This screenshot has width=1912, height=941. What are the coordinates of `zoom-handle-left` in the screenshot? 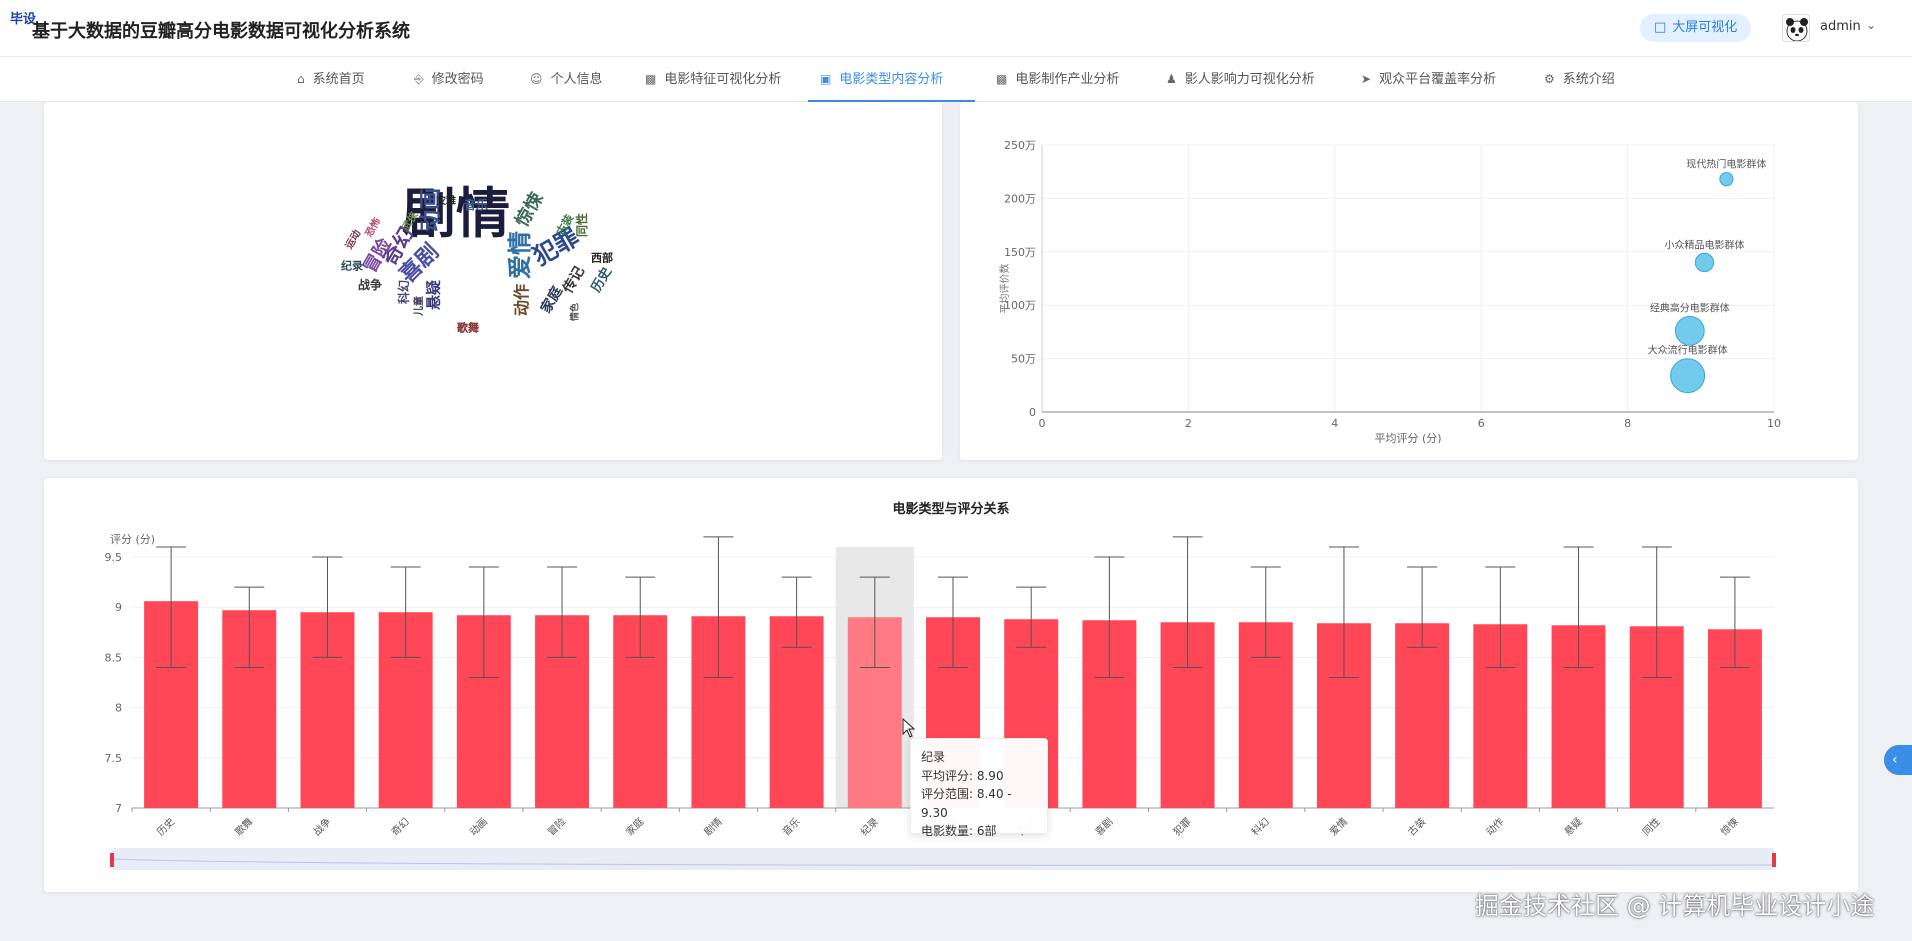 It's located at (112, 860).